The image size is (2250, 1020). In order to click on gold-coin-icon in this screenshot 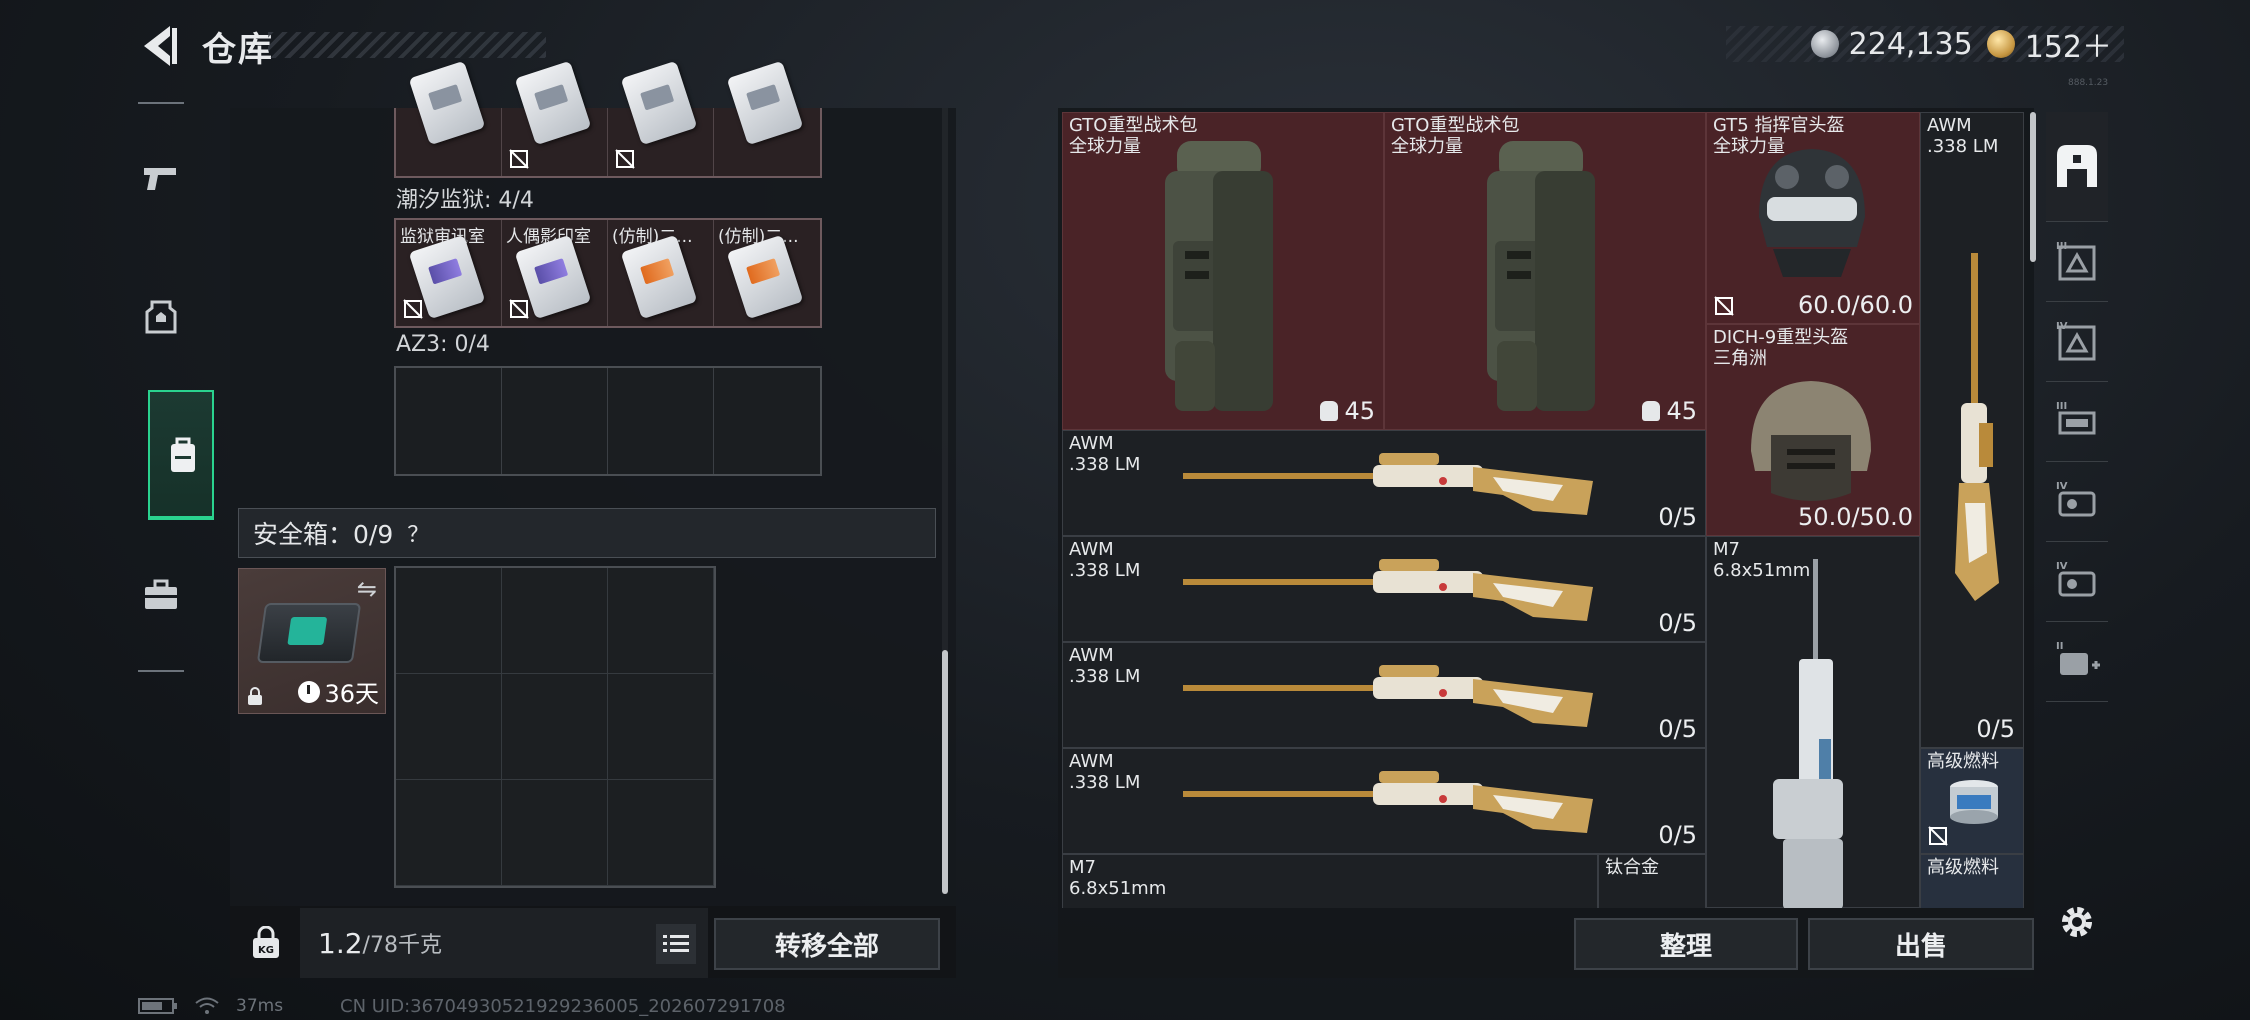, I will do `click(2000, 44)`.